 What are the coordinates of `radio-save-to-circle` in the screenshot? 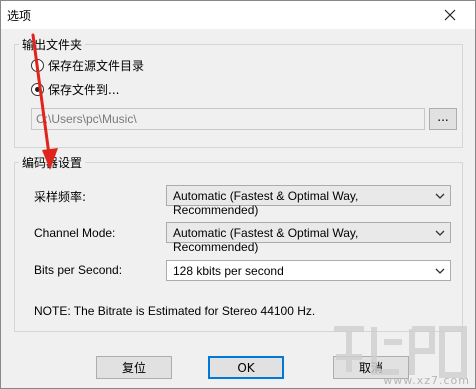 It's located at (37, 89).